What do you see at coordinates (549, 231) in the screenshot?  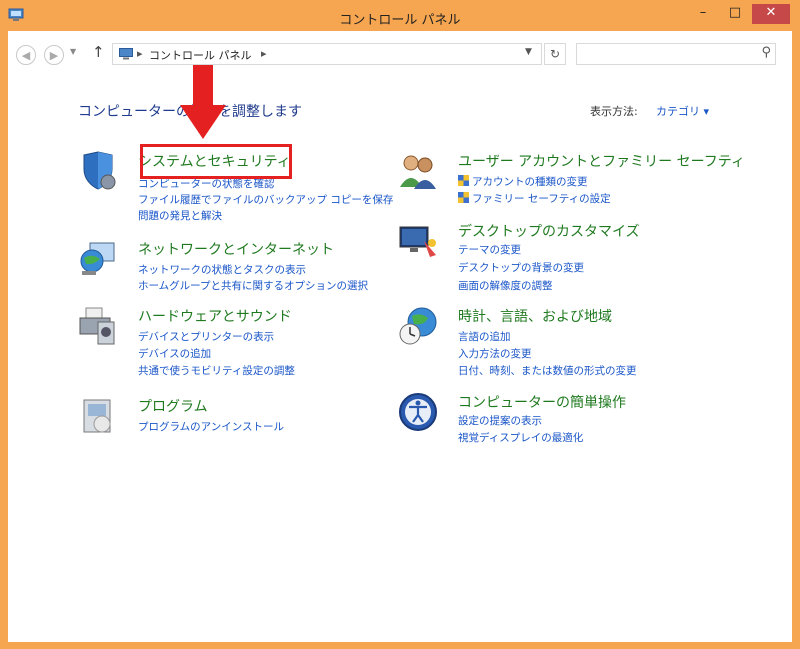 I see `category-title-appearance: デスクトップのカスタマイズ` at bounding box center [549, 231].